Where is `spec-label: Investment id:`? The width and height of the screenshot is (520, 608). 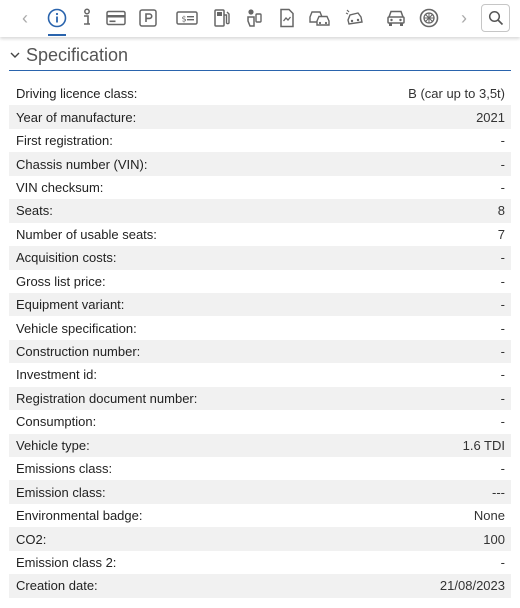
spec-label: Investment id: is located at coordinates (56, 375).